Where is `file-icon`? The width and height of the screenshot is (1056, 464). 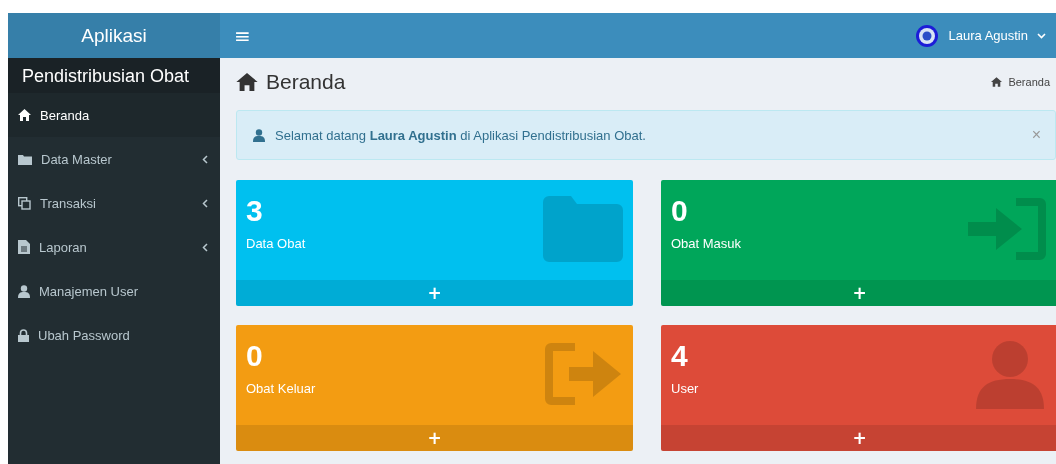
file-icon is located at coordinates (24, 247).